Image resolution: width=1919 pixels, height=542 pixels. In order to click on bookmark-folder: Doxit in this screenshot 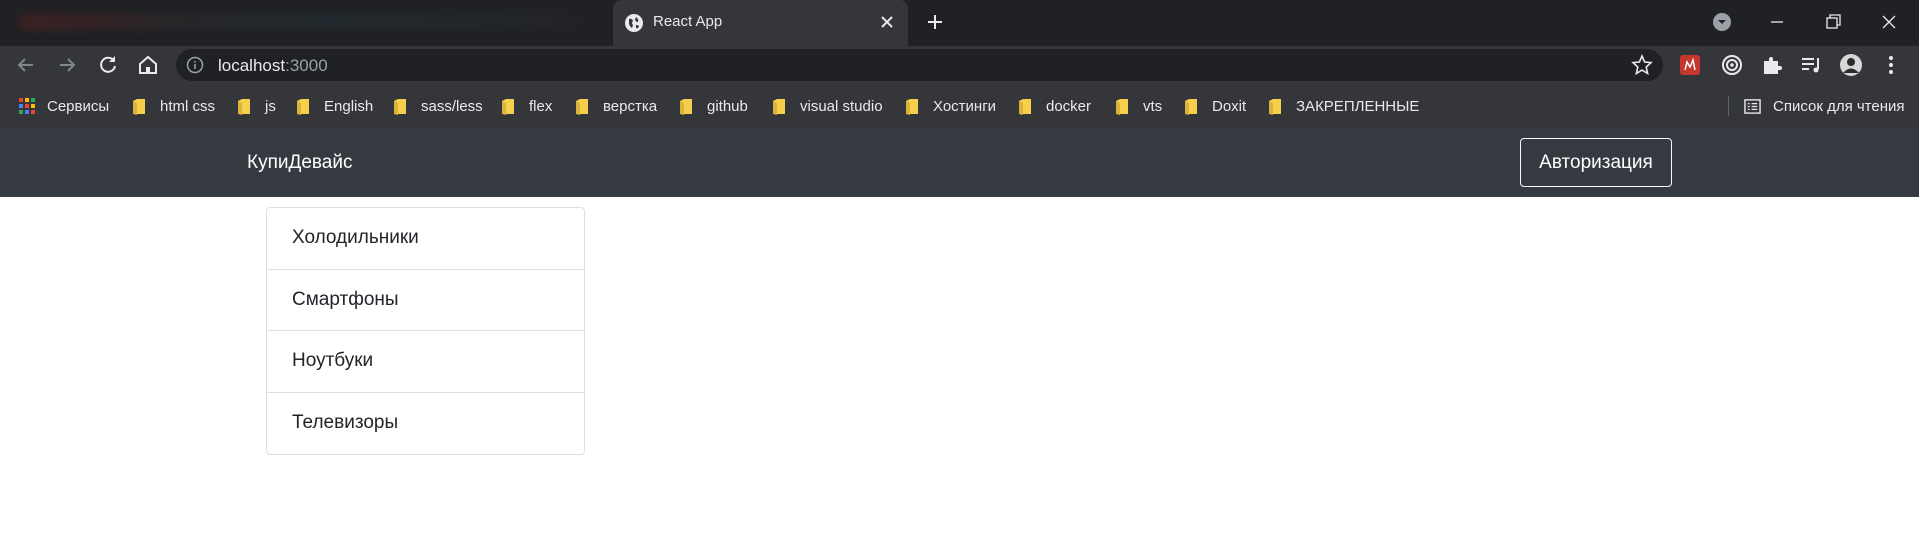, I will do `click(1215, 106)`.